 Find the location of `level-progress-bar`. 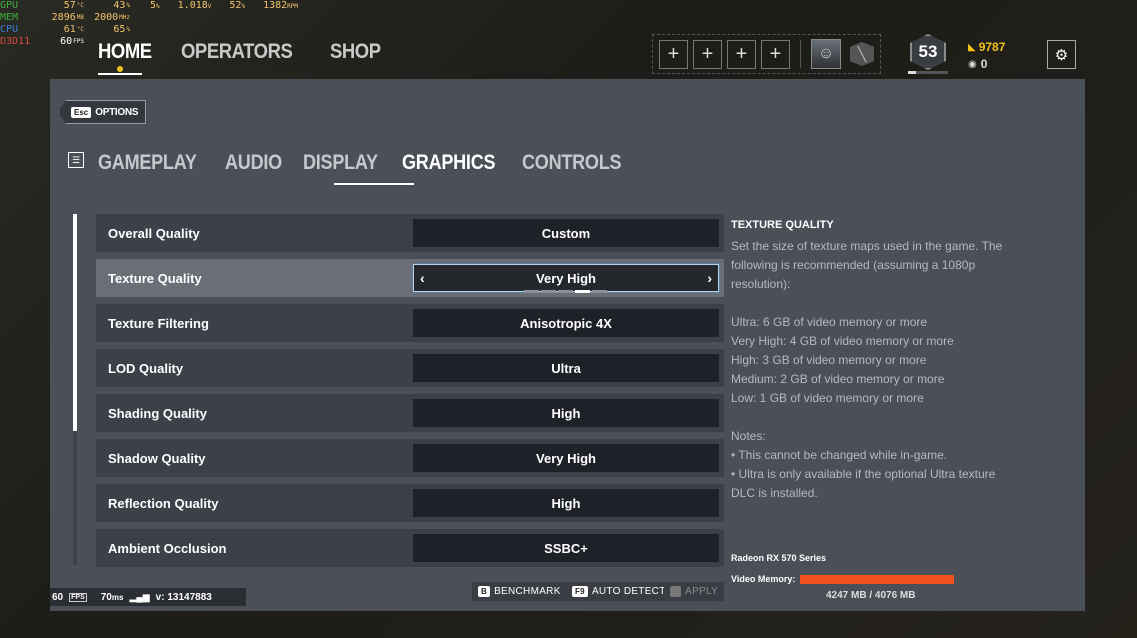

level-progress-bar is located at coordinates (928, 72).